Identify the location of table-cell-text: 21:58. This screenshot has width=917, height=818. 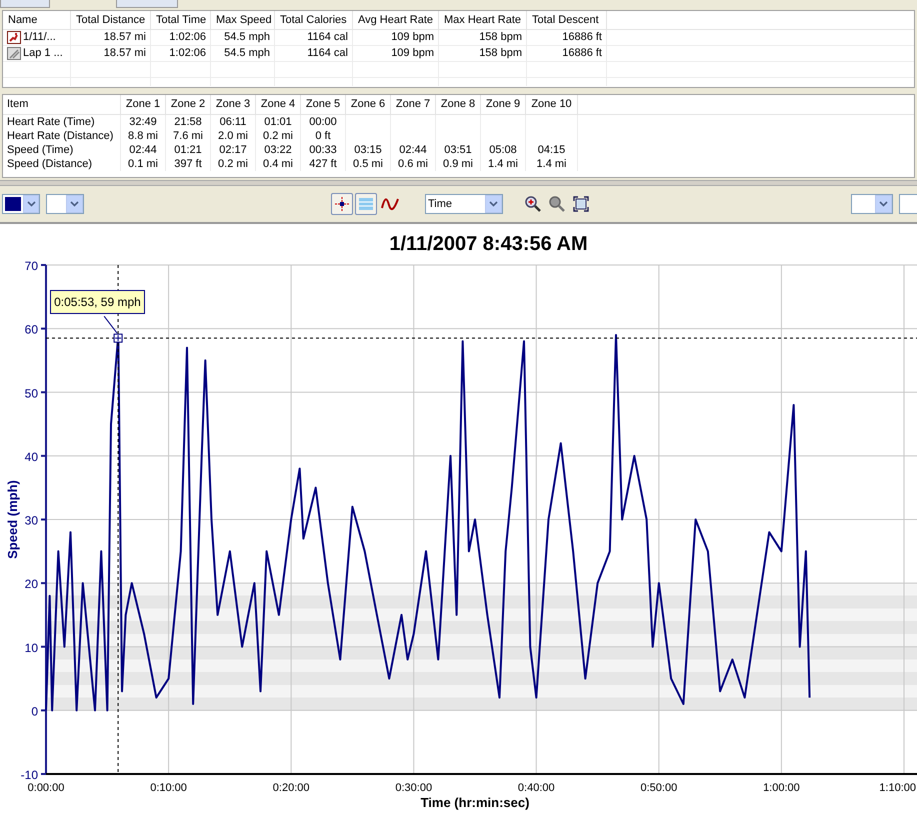
(188, 122).